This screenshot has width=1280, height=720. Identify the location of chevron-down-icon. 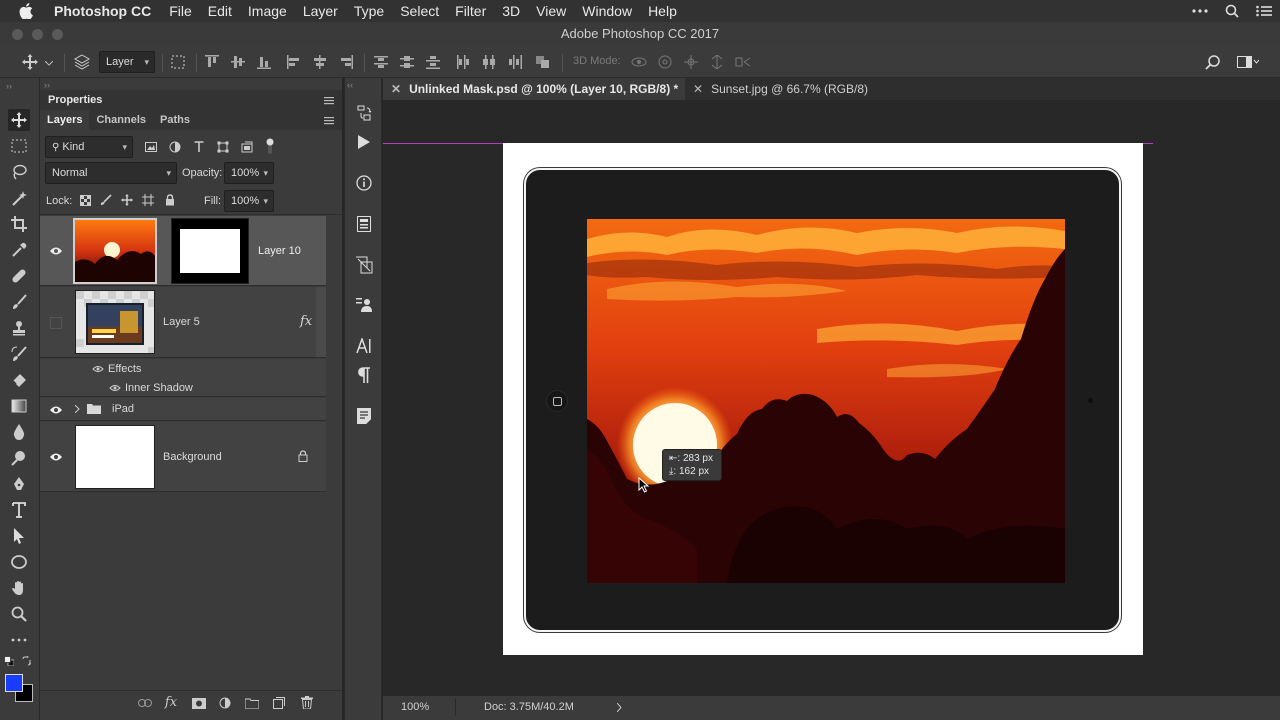
(49, 63).